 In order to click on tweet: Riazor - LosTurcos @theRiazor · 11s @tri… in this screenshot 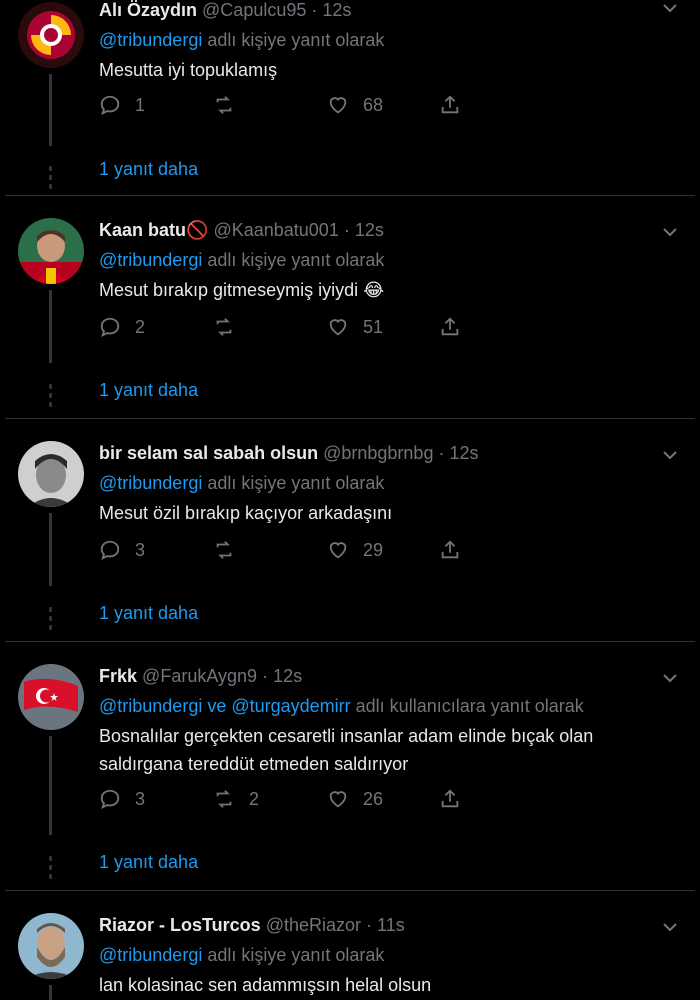, I will do `click(350, 945)`.